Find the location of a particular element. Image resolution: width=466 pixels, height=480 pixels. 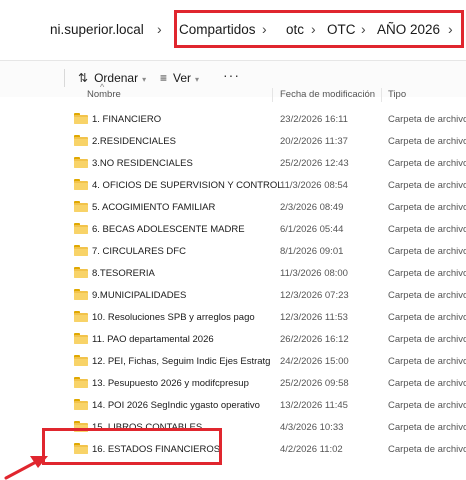

file-modified: 11/3/2026 08:54 is located at coordinates (314, 185).